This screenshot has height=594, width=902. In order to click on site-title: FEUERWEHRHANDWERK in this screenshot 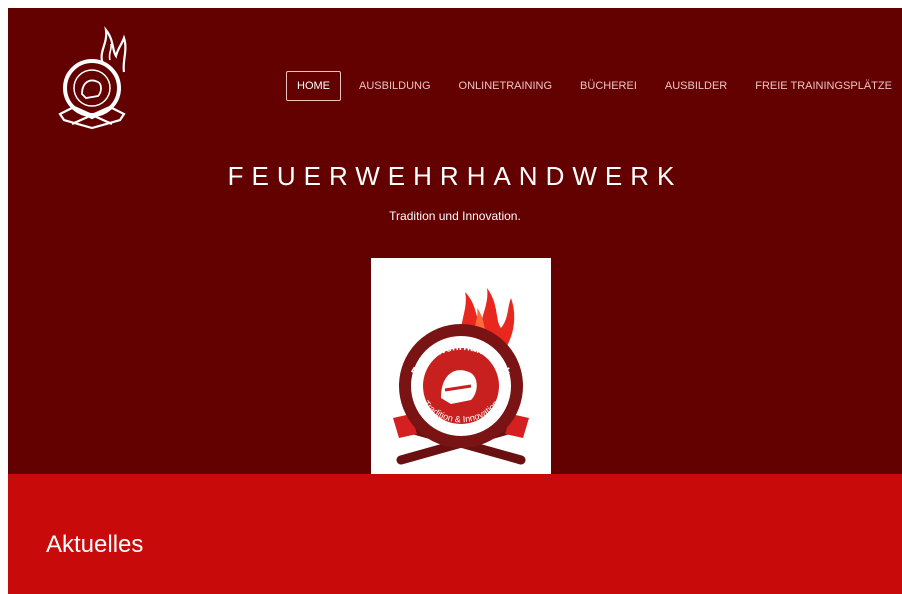, I will do `click(455, 176)`.